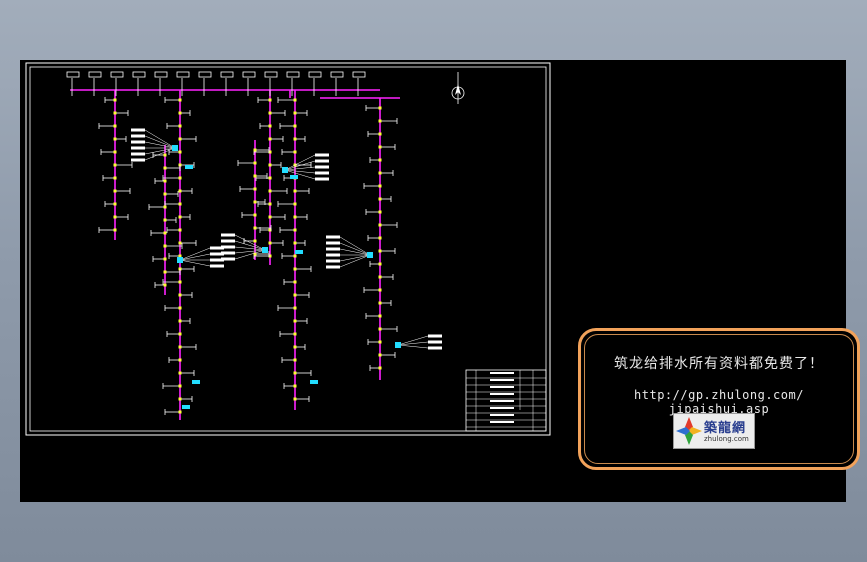 This screenshot has height=562, width=867. What do you see at coordinates (725, 428) in the screenshot?
I see `logo-name: 築龍網` at bounding box center [725, 428].